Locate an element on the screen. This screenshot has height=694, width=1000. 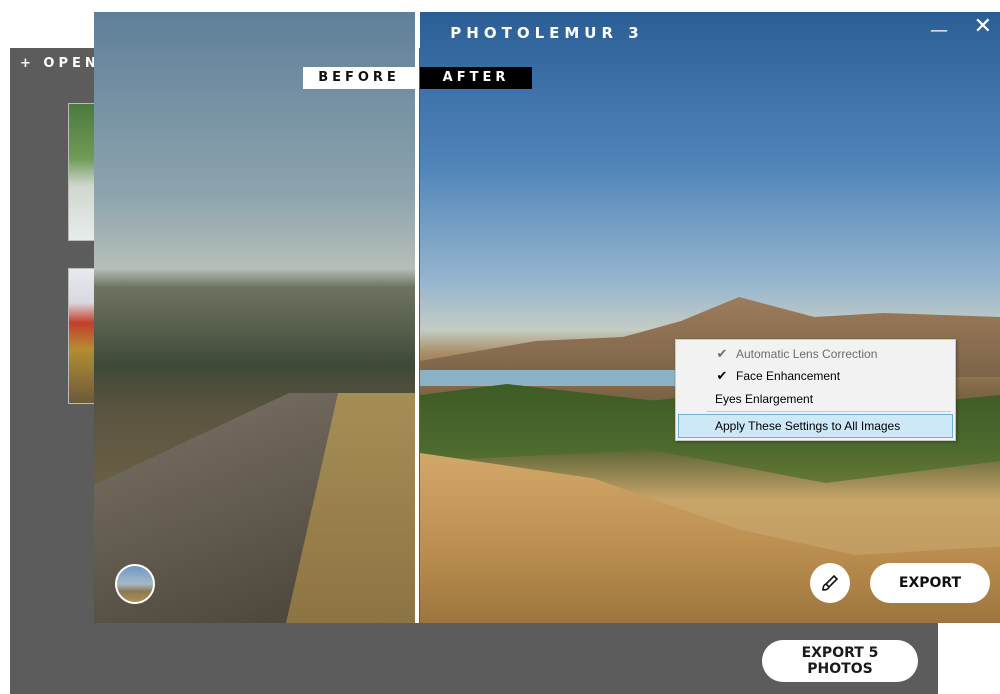
minimize-icon: — is located at coordinates (939, 30).